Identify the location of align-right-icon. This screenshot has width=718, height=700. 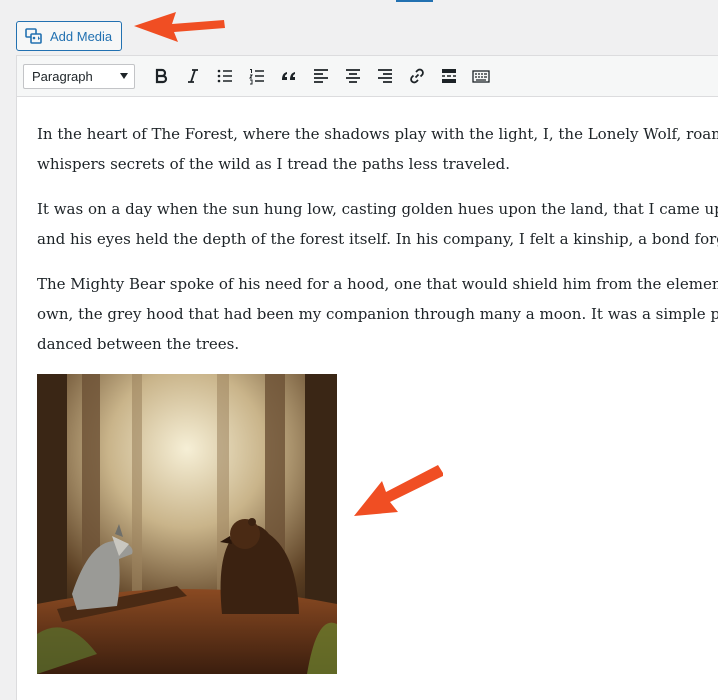
(385, 76).